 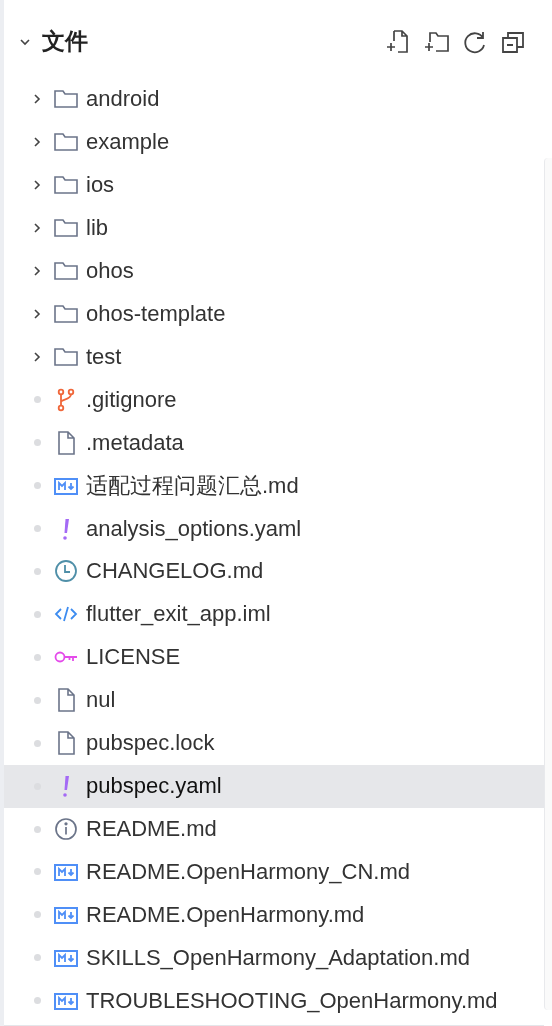 I want to click on file-tree-item: CHANGELOG.md, so click(x=274, y=571).